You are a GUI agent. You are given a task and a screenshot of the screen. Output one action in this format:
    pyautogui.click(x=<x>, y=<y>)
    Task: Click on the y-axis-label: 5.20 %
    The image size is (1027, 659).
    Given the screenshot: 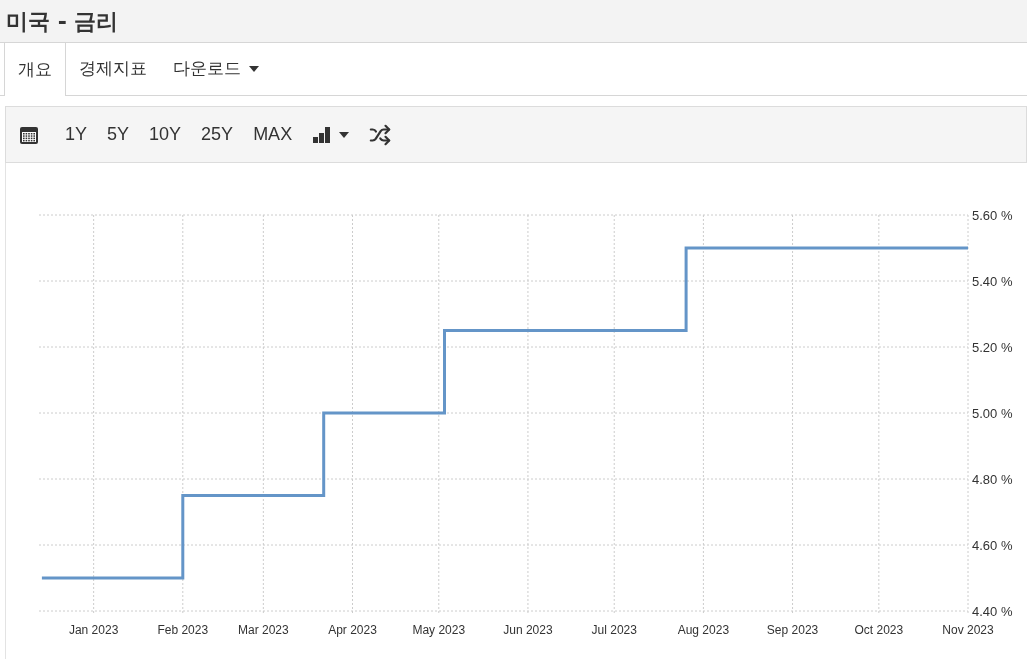 What is the action you would take?
    pyautogui.click(x=992, y=347)
    